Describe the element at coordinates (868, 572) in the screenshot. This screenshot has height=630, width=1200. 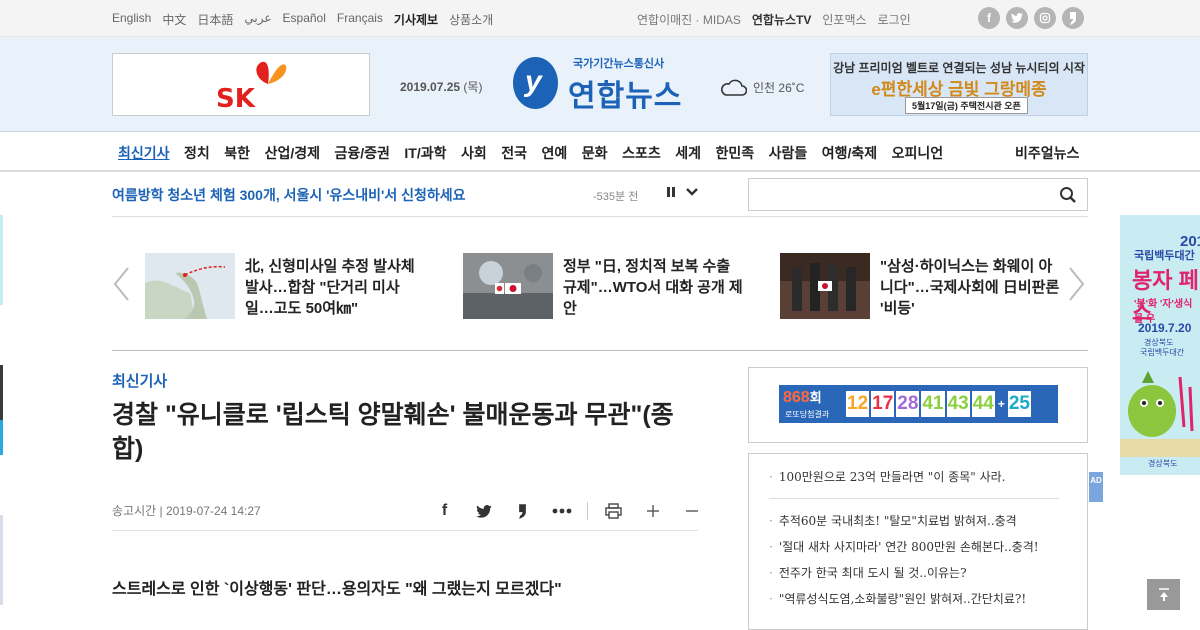
I see `sponsored-news-item: 전주가 한국 최대 도시 될 것..이유는?` at that location.